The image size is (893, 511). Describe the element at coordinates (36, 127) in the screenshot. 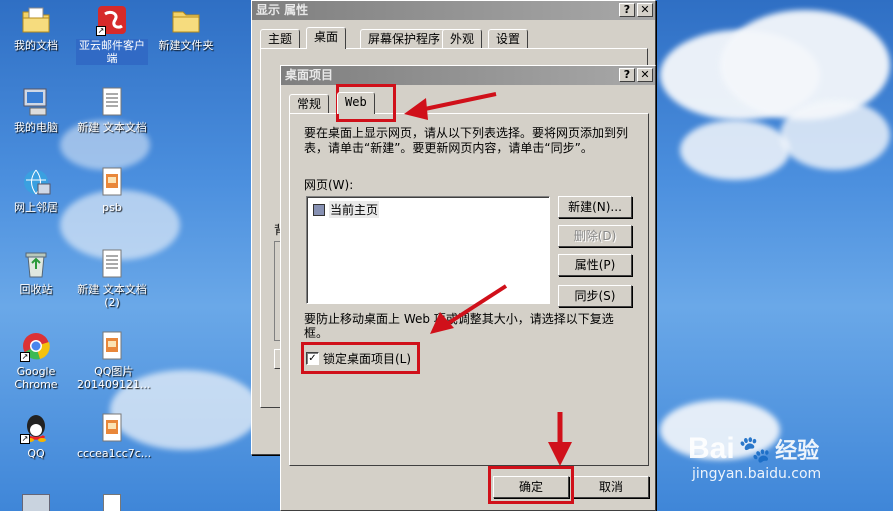

I see `desktop-icon-label: 我的电脑` at that location.